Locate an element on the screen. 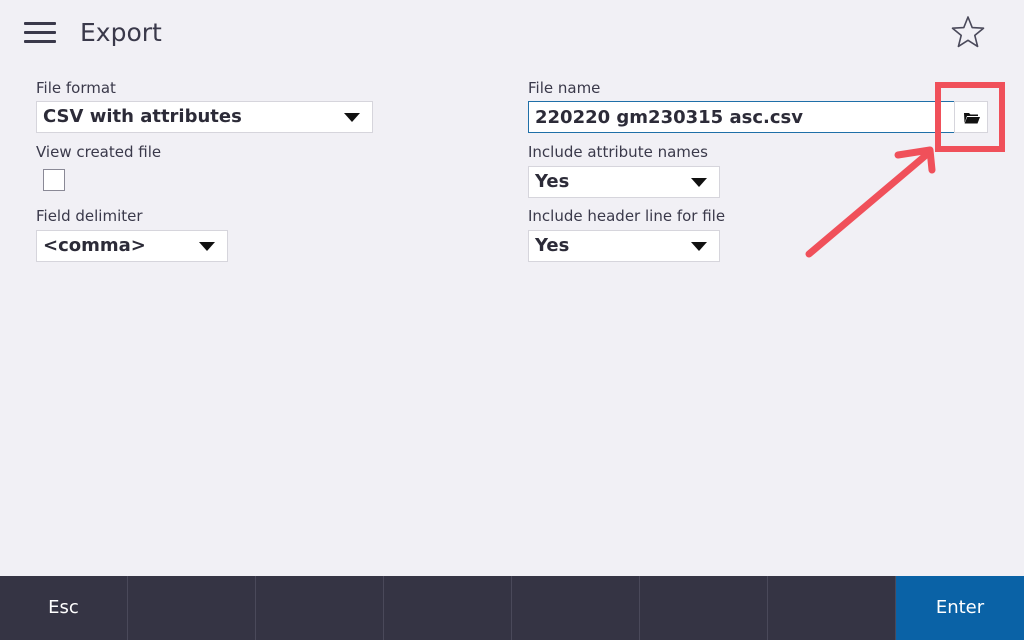 The image size is (1024, 640). field-delimiter-select: <comma> is located at coordinates (132, 246).